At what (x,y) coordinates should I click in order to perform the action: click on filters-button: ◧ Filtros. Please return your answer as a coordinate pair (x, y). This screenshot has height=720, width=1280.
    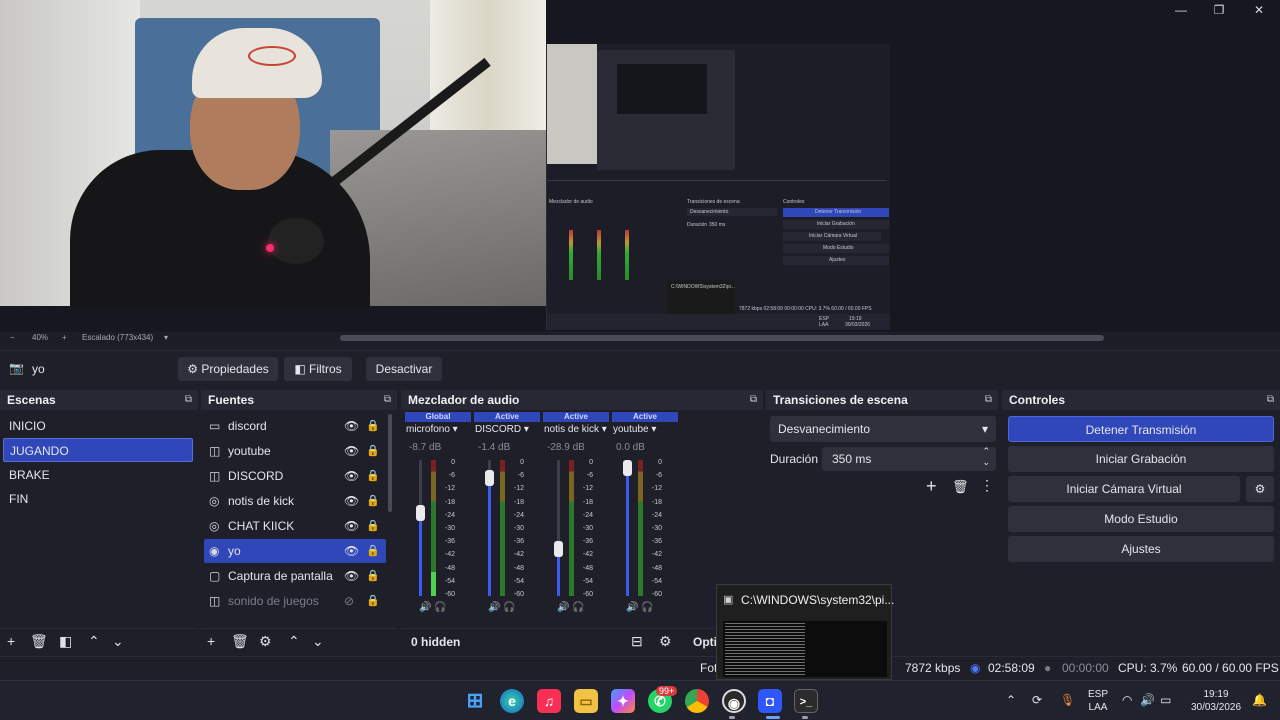
    Looking at the image, I should click on (318, 369).